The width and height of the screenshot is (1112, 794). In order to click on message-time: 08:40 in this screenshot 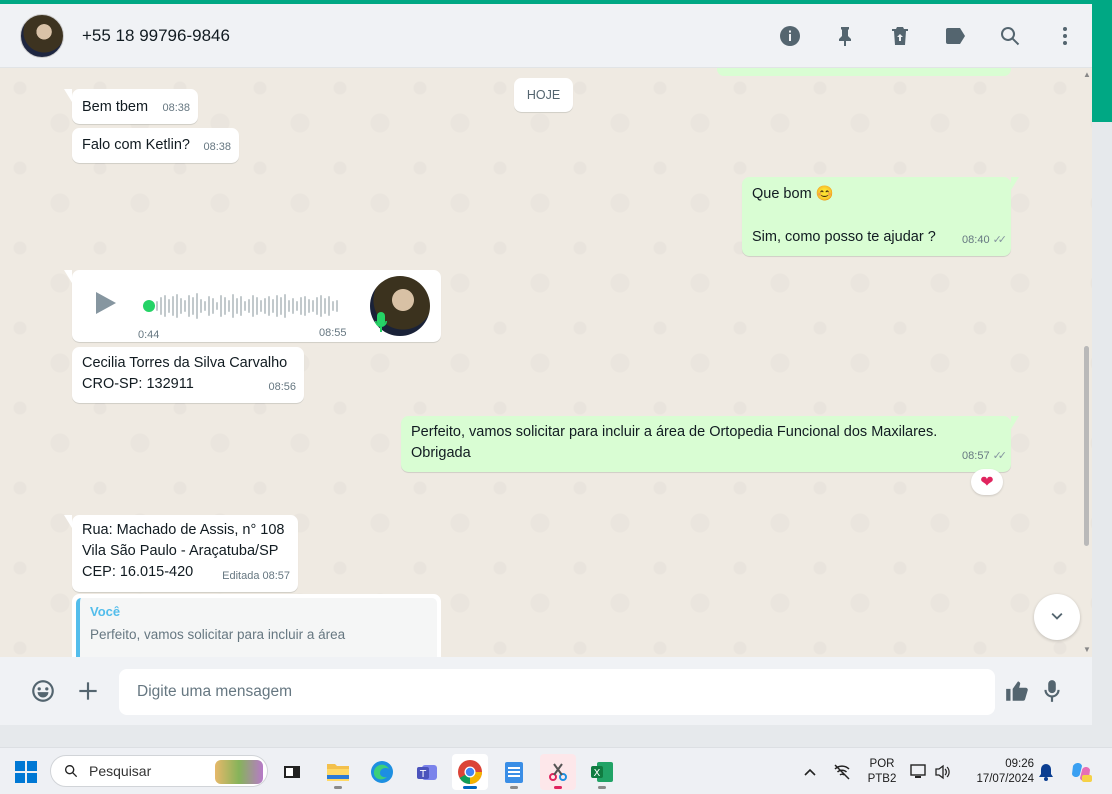, I will do `click(976, 240)`.